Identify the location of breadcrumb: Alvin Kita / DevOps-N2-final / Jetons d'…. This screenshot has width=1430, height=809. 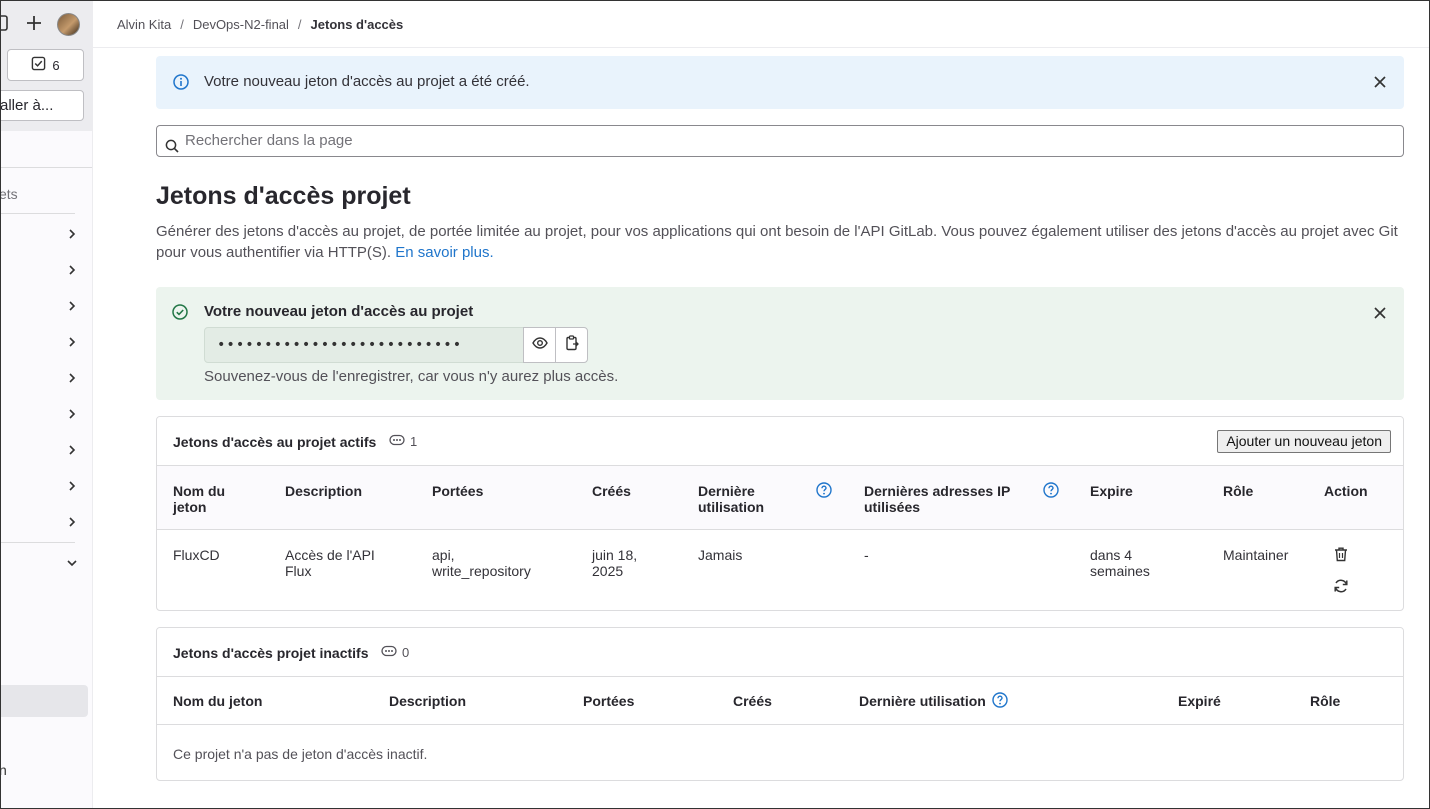
(761, 24).